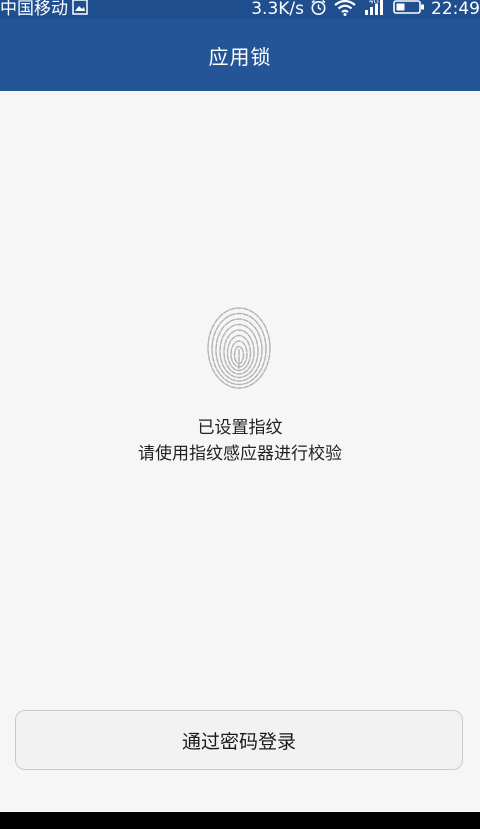 Image resolution: width=480 pixels, height=829 pixels. I want to click on image-icon, so click(80, 10).